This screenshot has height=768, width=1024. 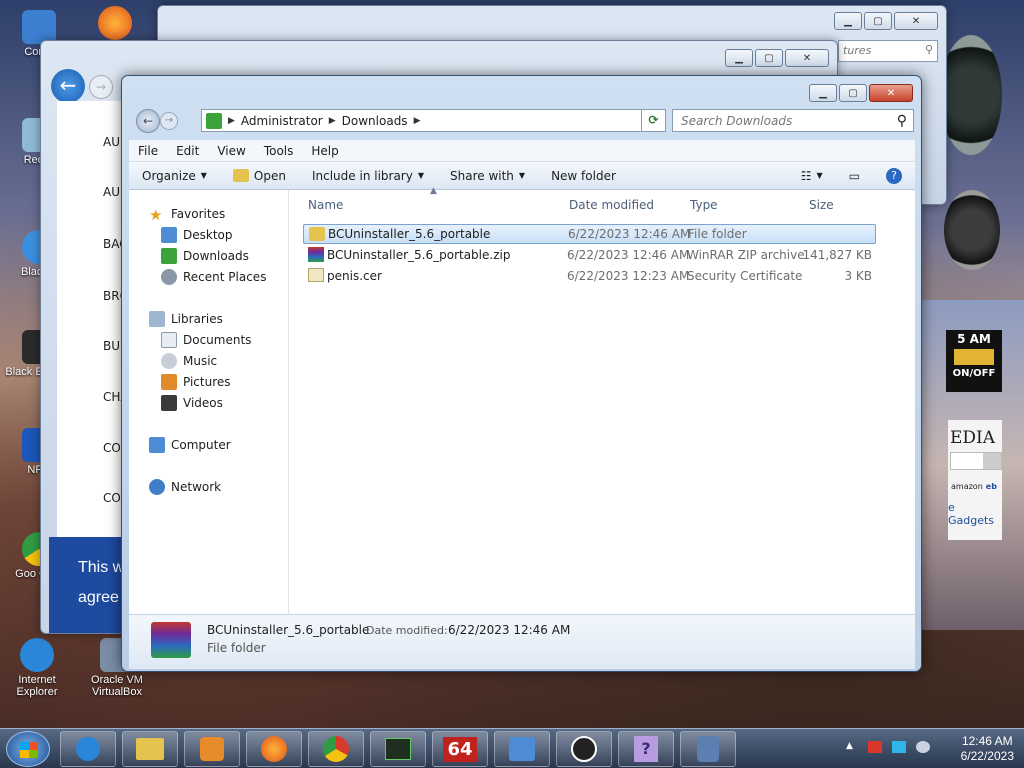 I want to click on nav-item-downloads: Downloads, so click(x=205, y=256).